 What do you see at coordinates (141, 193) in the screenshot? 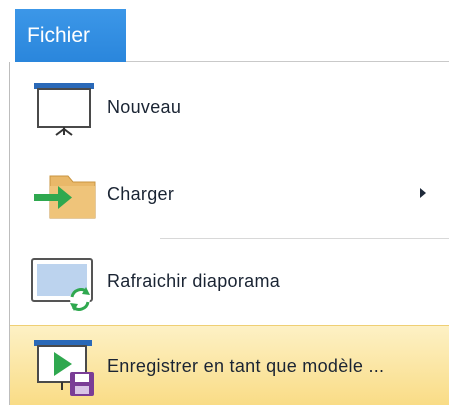
I see `menu-item-label: Charger` at bounding box center [141, 193].